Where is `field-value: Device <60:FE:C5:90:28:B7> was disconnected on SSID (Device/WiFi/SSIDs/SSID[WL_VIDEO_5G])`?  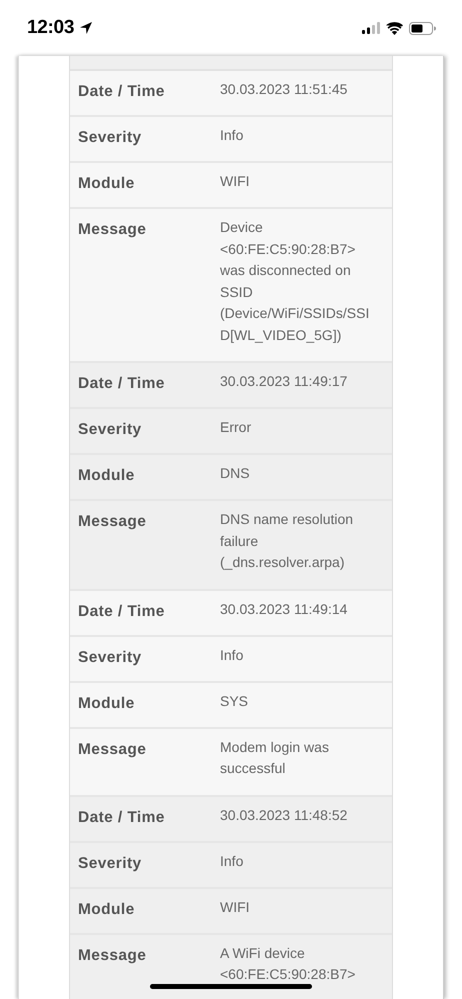
field-value: Device <60:FE:C5:90:28:B7> was disconnected on SSID (Device/WiFi/SSIDs/SSID[WL_VIDEO_5G]) is located at coordinates (295, 280).